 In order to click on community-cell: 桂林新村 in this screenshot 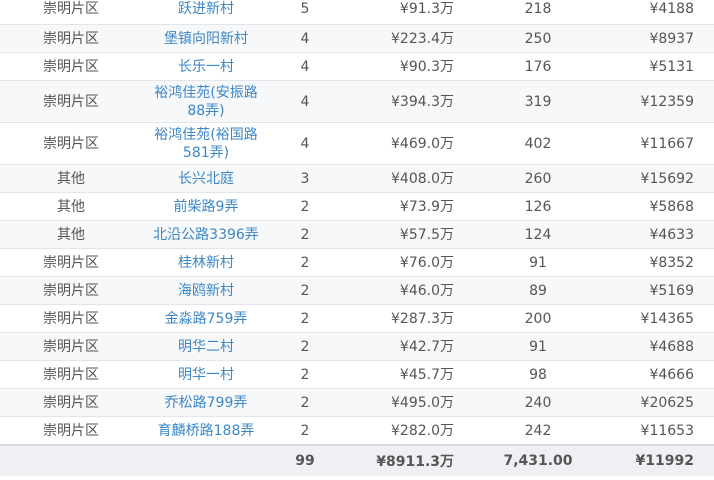, I will do `click(206, 262)`.